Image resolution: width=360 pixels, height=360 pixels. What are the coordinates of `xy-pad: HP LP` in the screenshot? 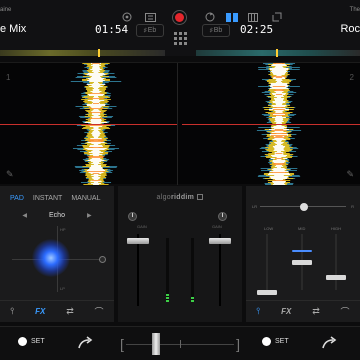 It's located at (59, 259).